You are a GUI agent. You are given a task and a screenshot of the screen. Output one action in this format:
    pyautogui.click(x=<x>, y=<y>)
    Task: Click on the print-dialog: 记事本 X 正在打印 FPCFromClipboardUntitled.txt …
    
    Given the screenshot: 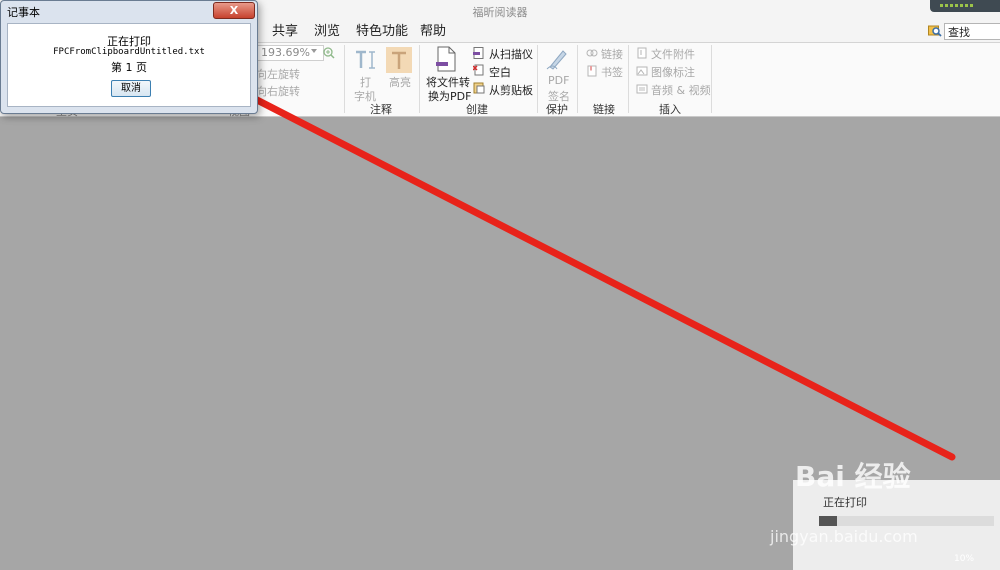 What is the action you would take?
    pyautogui.click(x=129, y=57)
    